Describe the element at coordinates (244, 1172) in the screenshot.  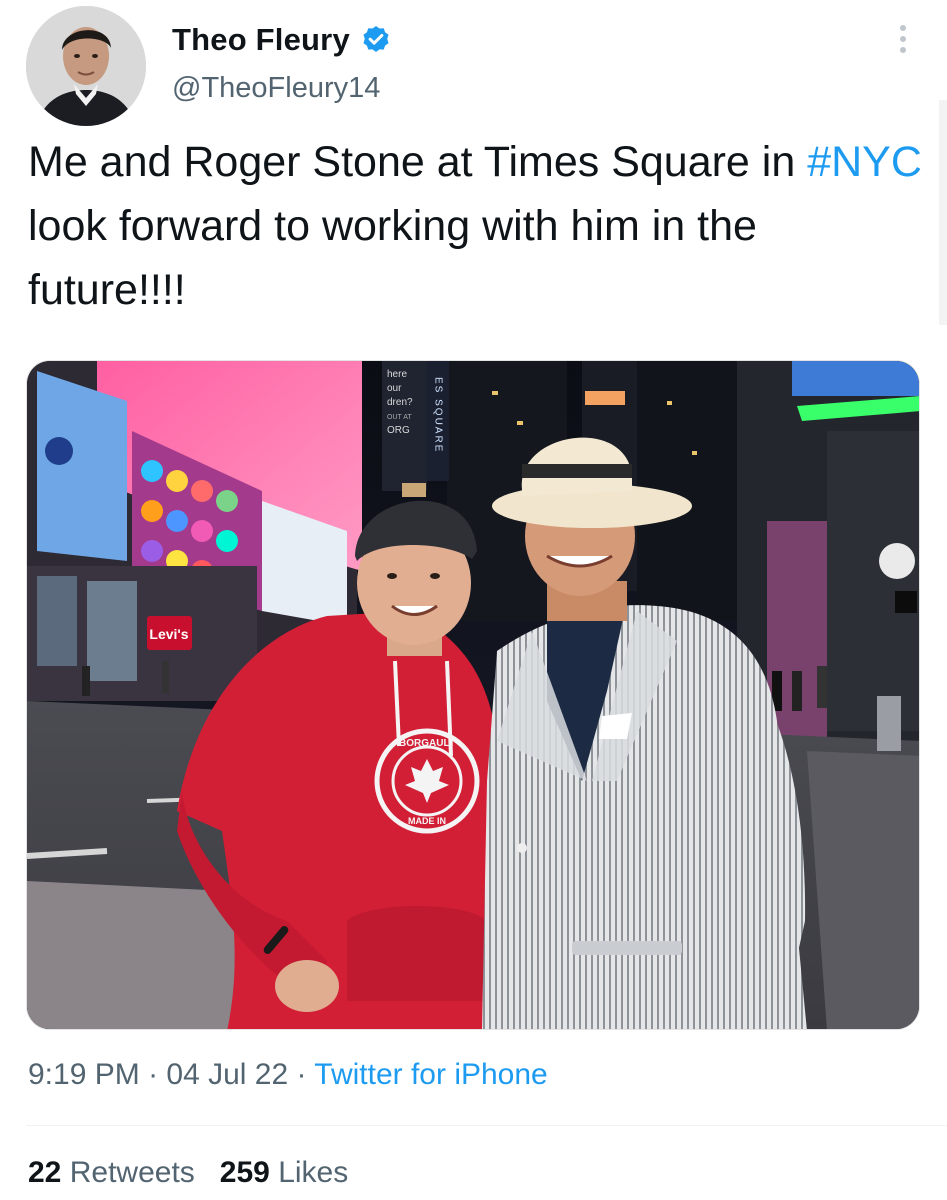
I see `likes-count: 259` at that location.